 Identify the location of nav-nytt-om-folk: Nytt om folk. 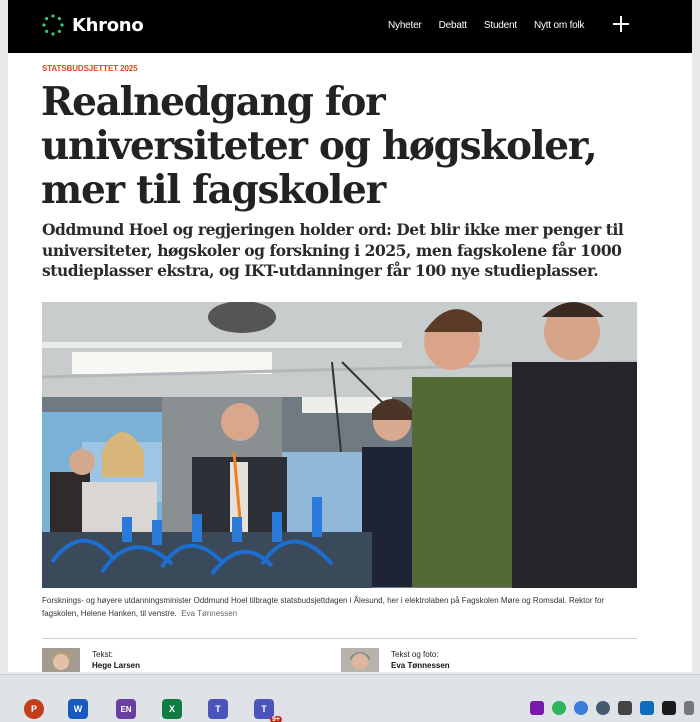
(559, 25).